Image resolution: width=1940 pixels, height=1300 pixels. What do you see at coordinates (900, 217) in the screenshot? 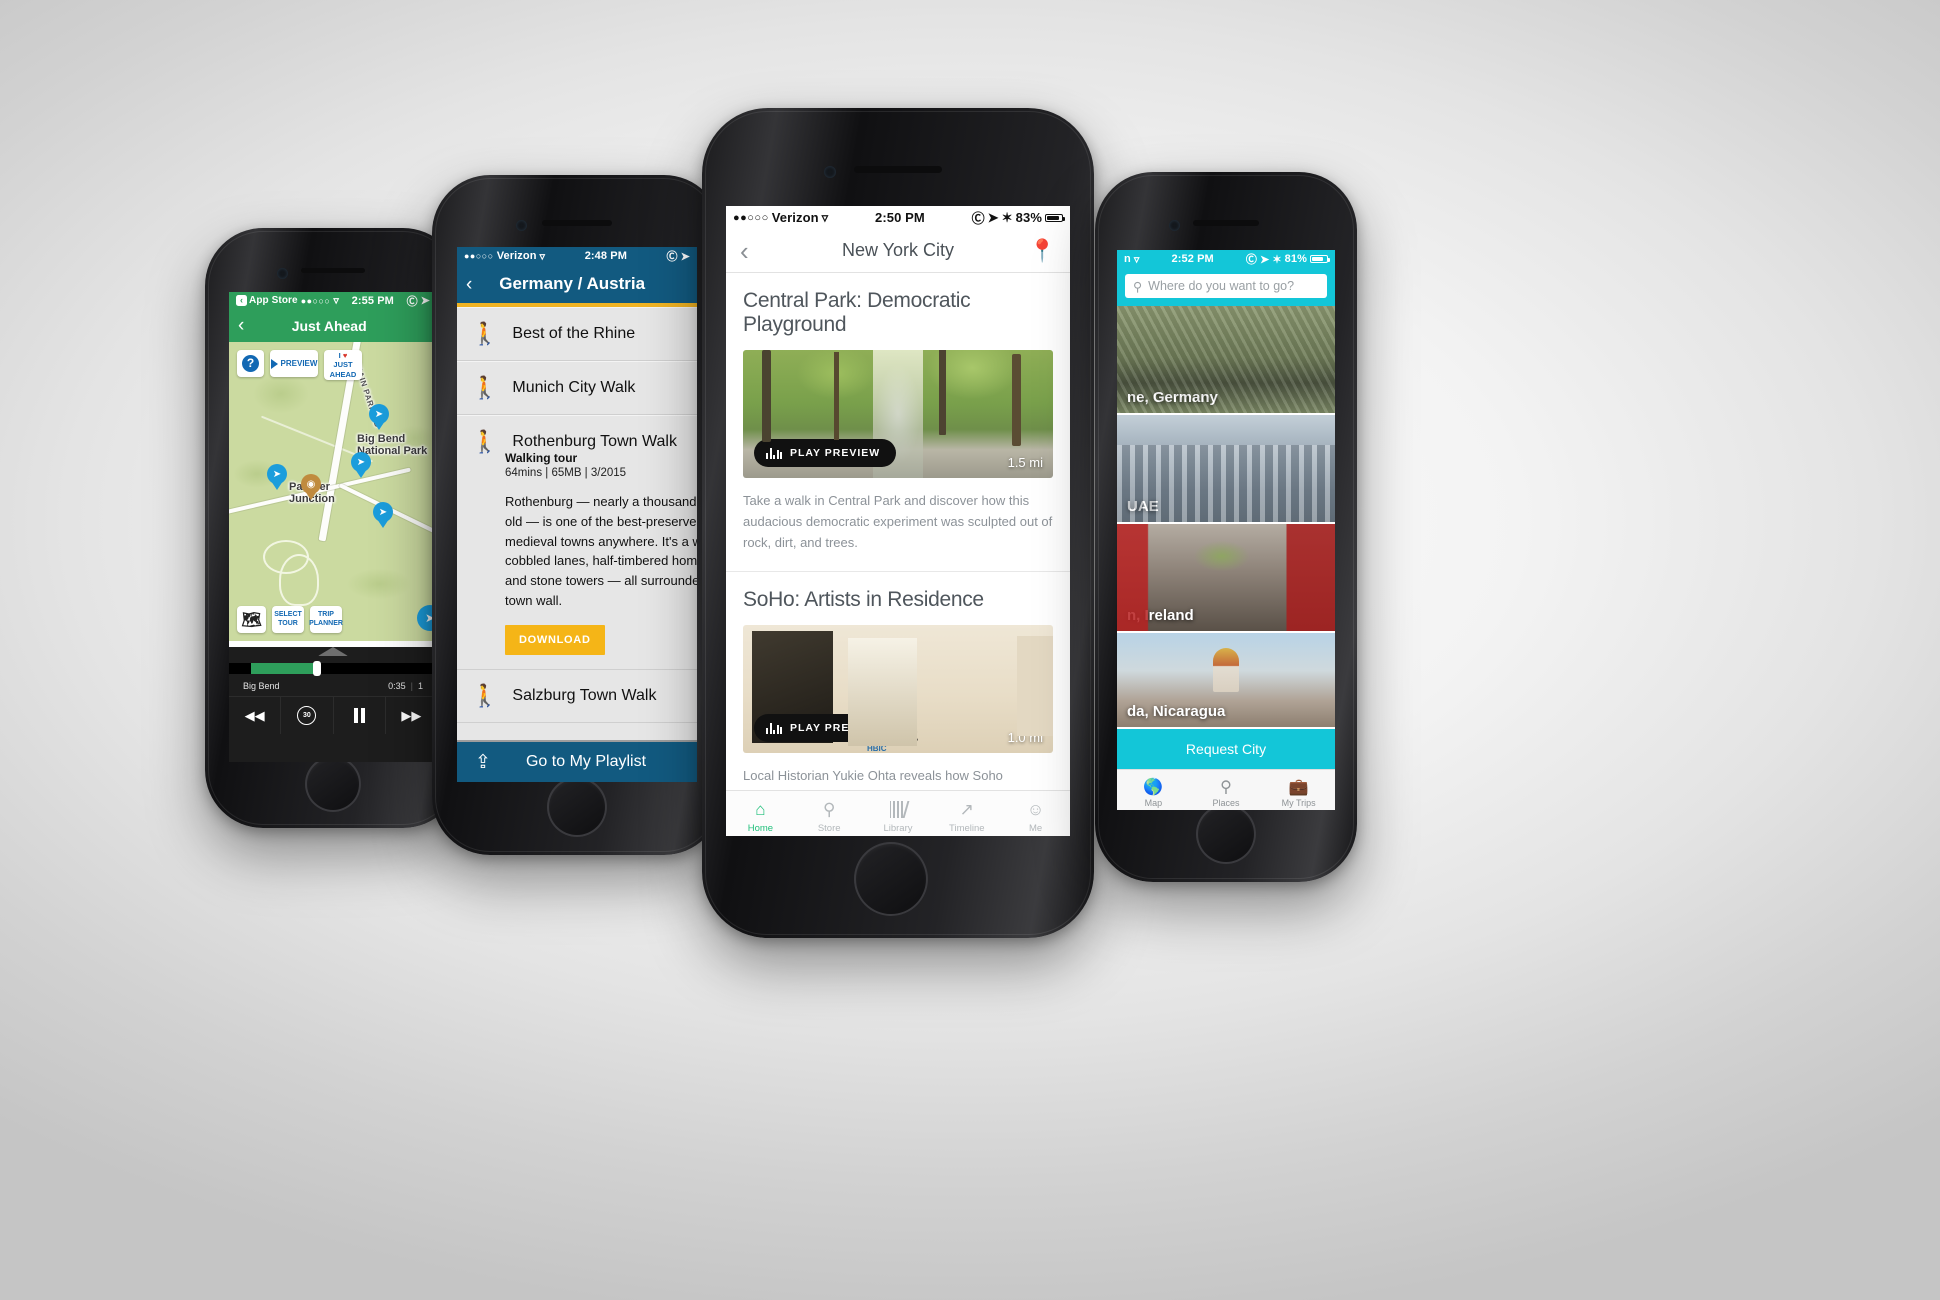
I see `status-time: 2:50 PM` at bounding box center [900, 217].